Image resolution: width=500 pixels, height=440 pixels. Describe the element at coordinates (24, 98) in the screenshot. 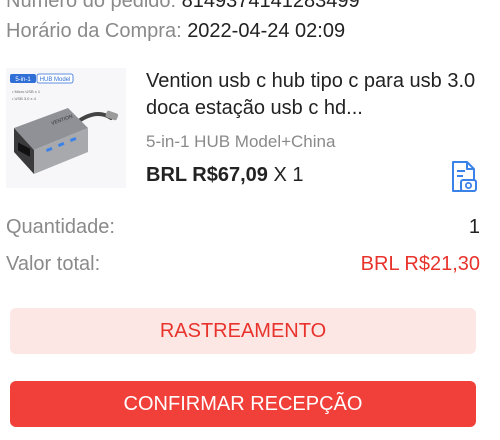

I see `spec-2-text: • USB 3.0 x 4` at that location.